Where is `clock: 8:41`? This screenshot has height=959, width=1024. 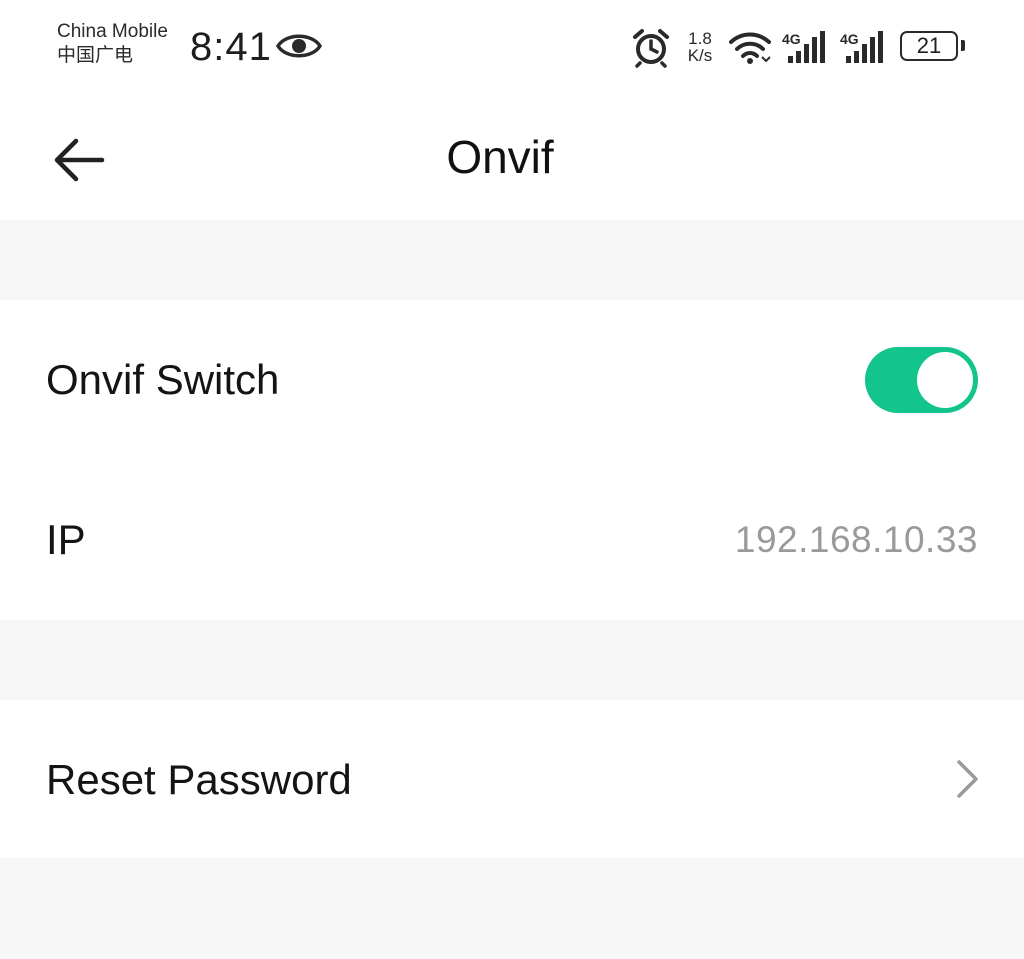 clock: 8:41 is located at coordinates (231, 47).